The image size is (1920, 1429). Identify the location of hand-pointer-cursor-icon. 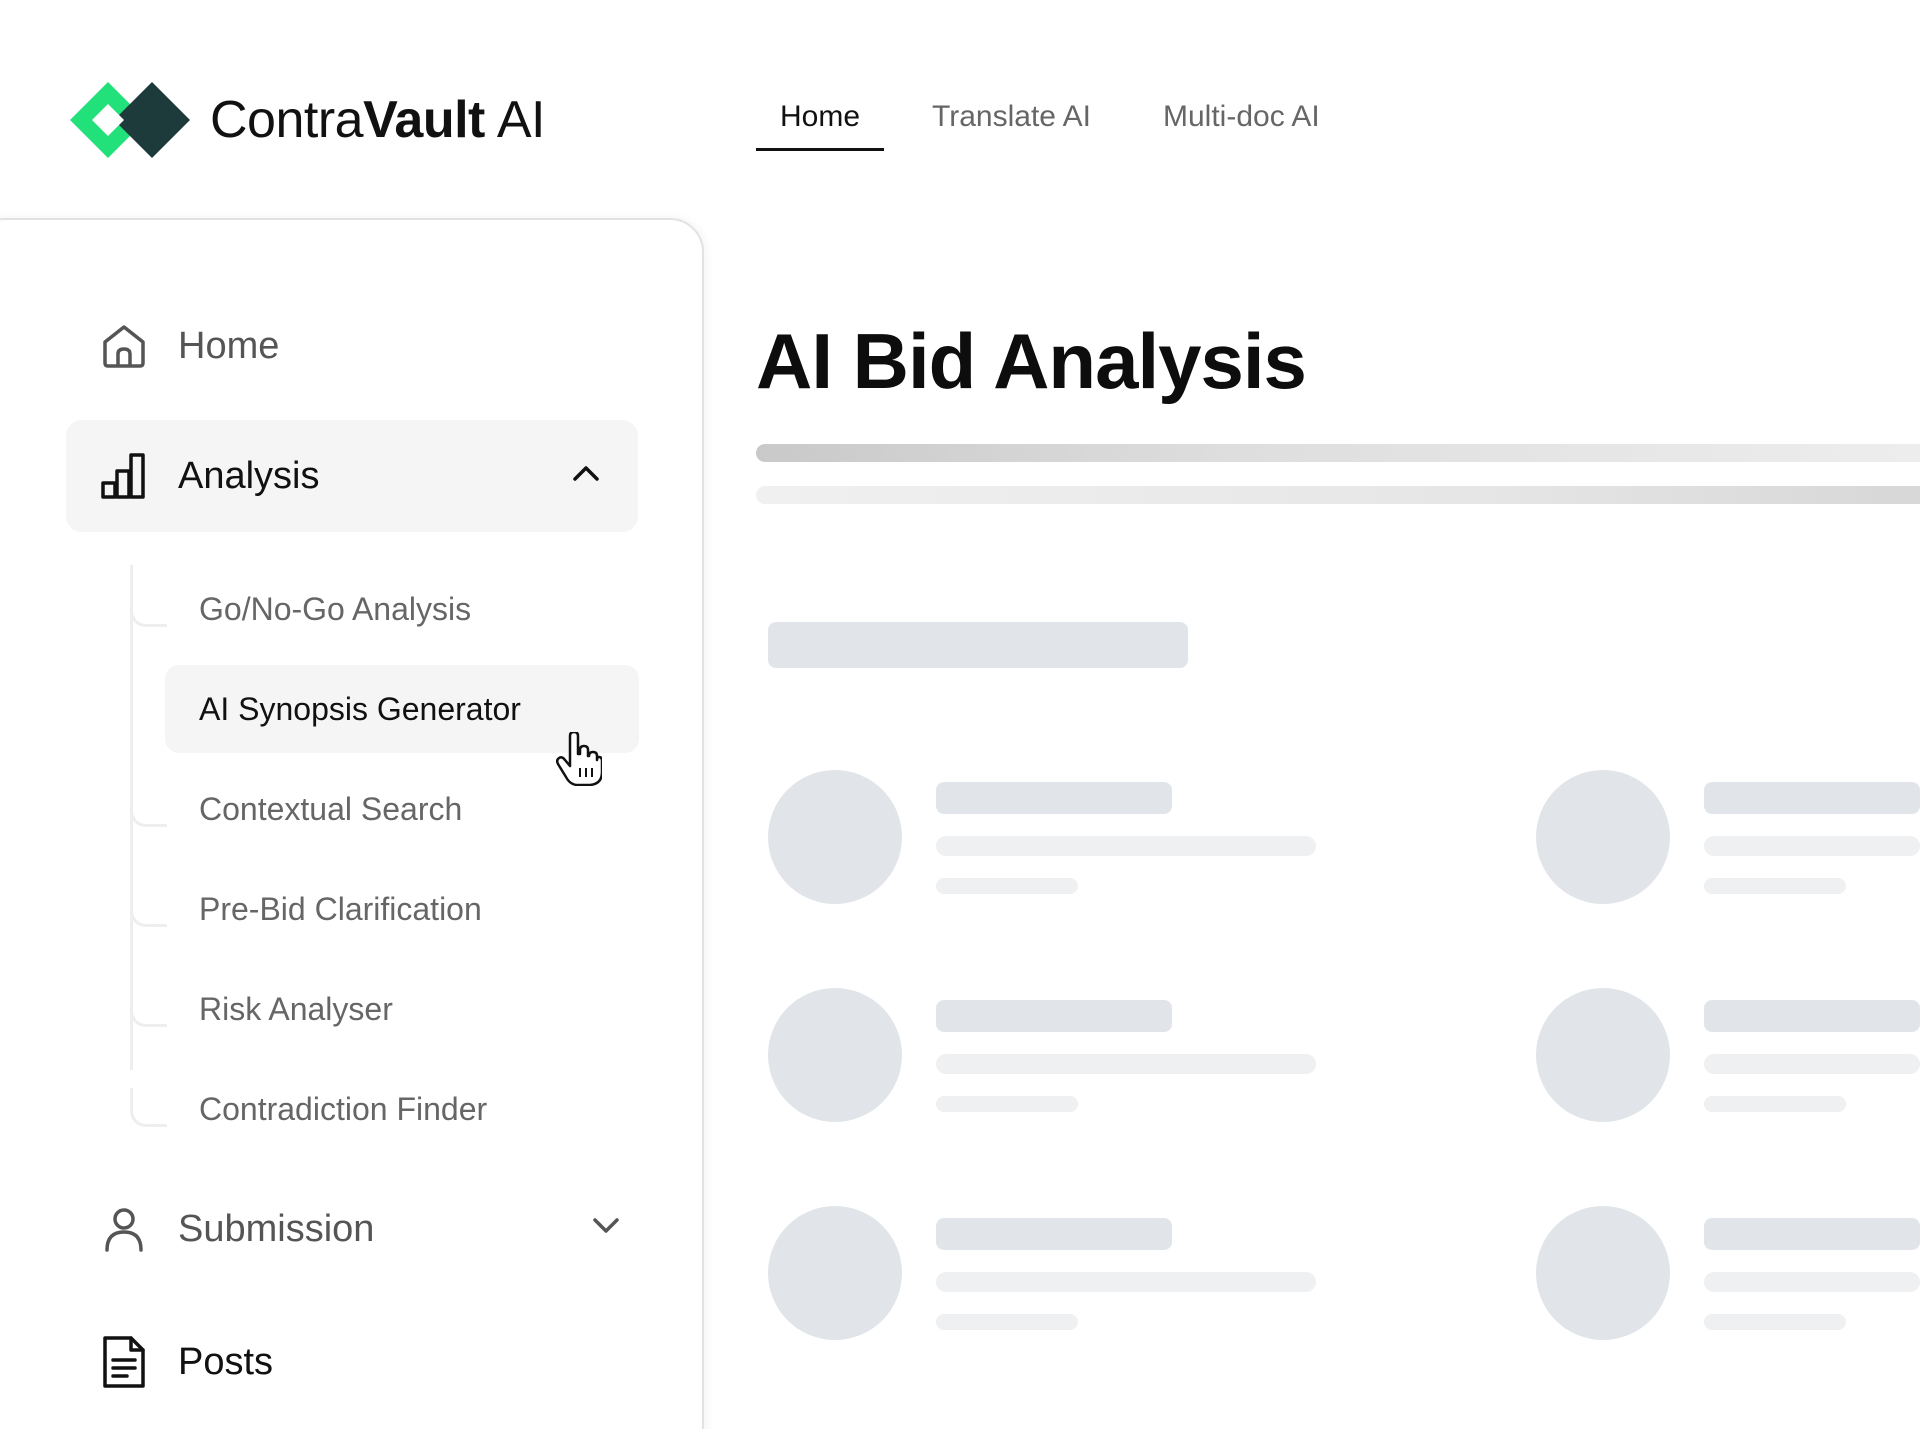
(579, 760).